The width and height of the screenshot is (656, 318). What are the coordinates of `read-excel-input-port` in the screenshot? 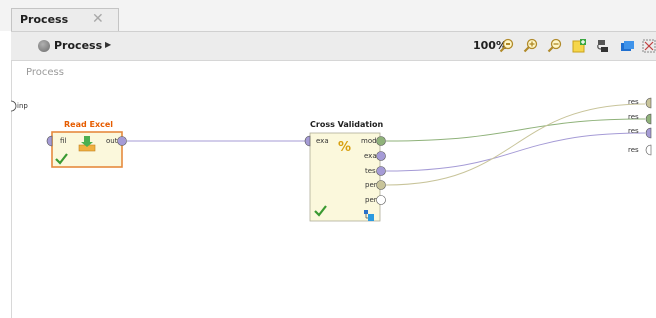 It's located at (49, 141).